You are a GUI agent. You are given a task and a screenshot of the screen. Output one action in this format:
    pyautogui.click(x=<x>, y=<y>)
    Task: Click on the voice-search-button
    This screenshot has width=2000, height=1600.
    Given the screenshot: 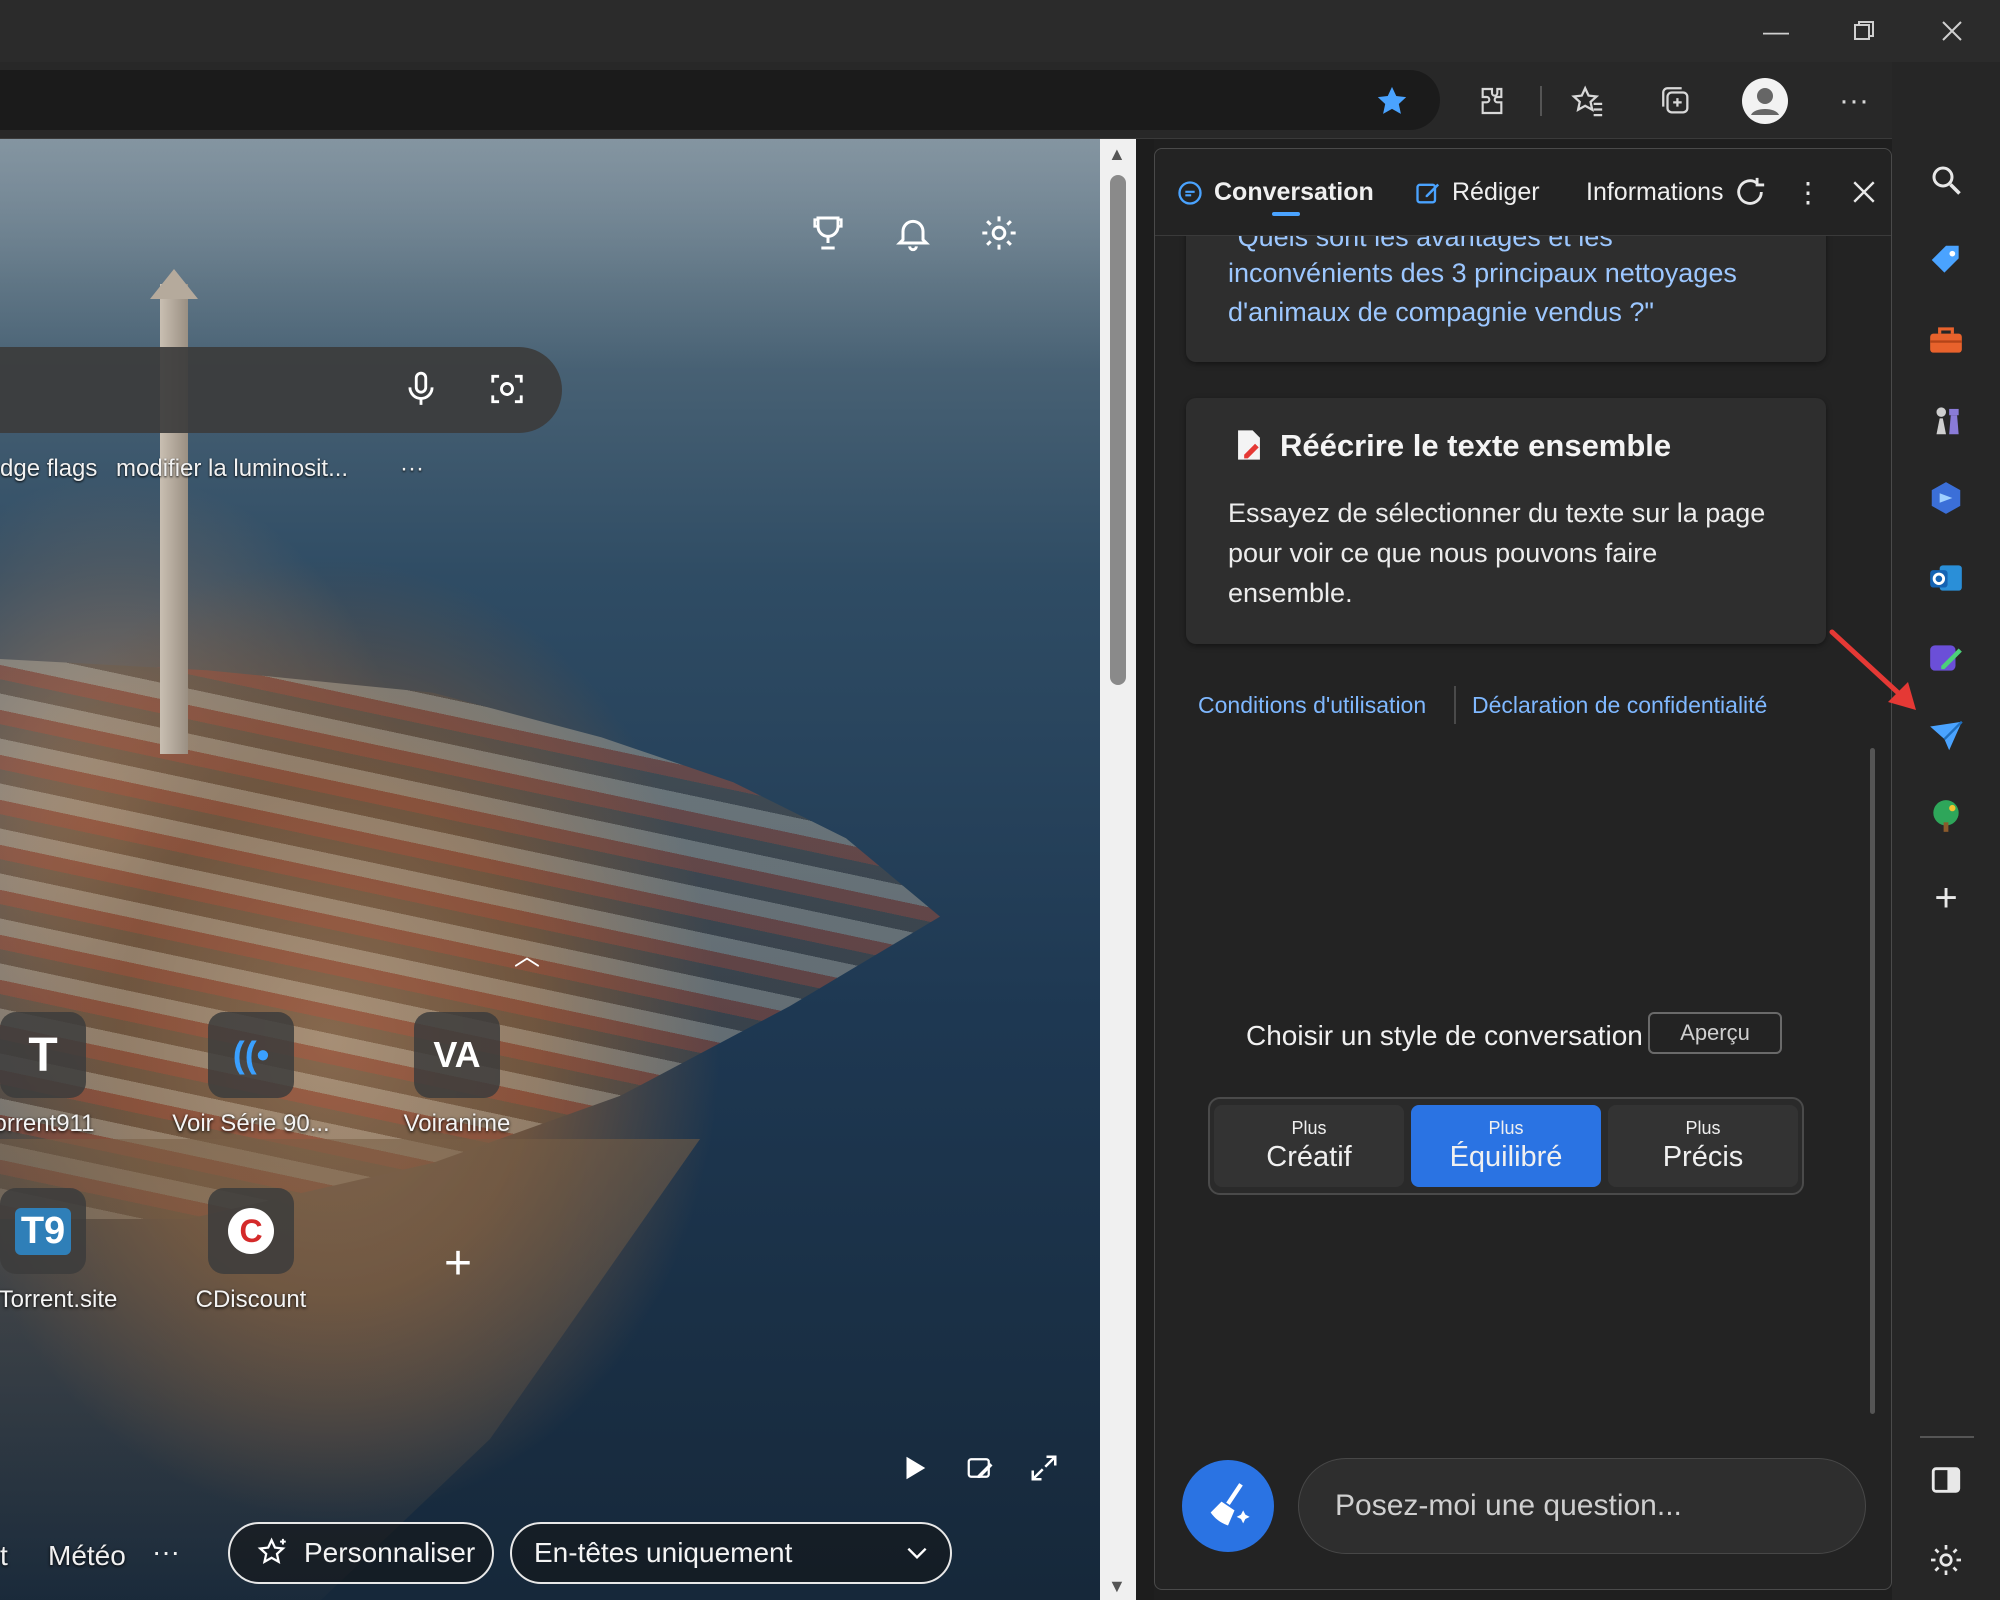 What is the action you would take?
    pyautogui.click(x=421, y=389)
    